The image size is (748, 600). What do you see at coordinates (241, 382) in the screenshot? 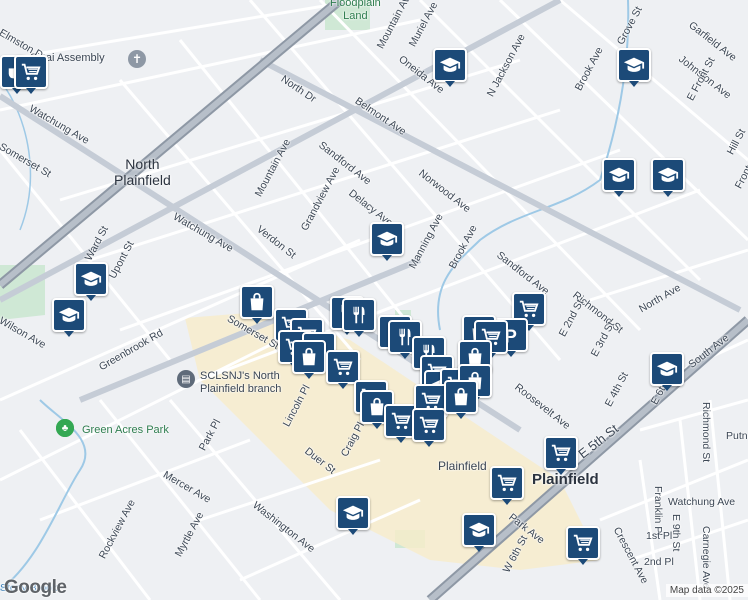
I see `poi-library: SCLSNJ's North Plainfield branch` at bounding box center [241, 382].